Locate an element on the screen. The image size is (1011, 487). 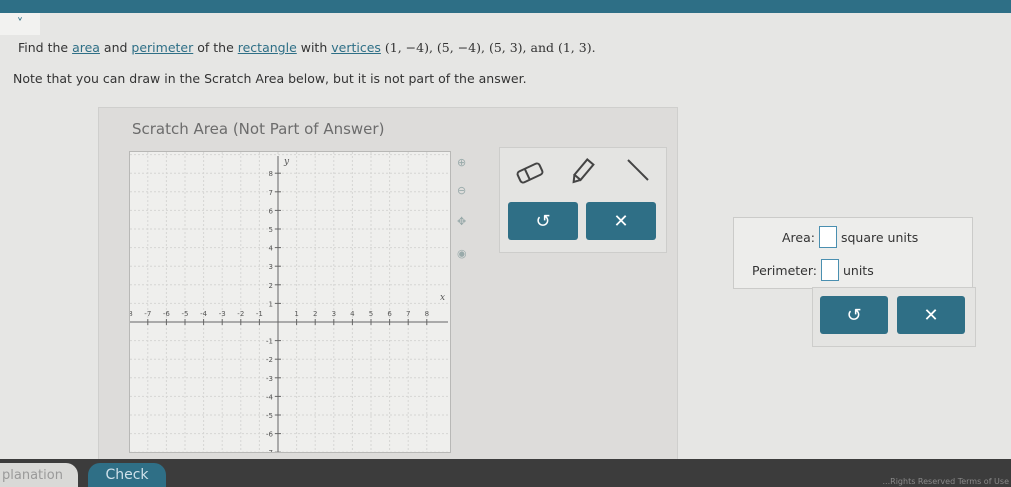
area-input is located at coordinates (827, 237).